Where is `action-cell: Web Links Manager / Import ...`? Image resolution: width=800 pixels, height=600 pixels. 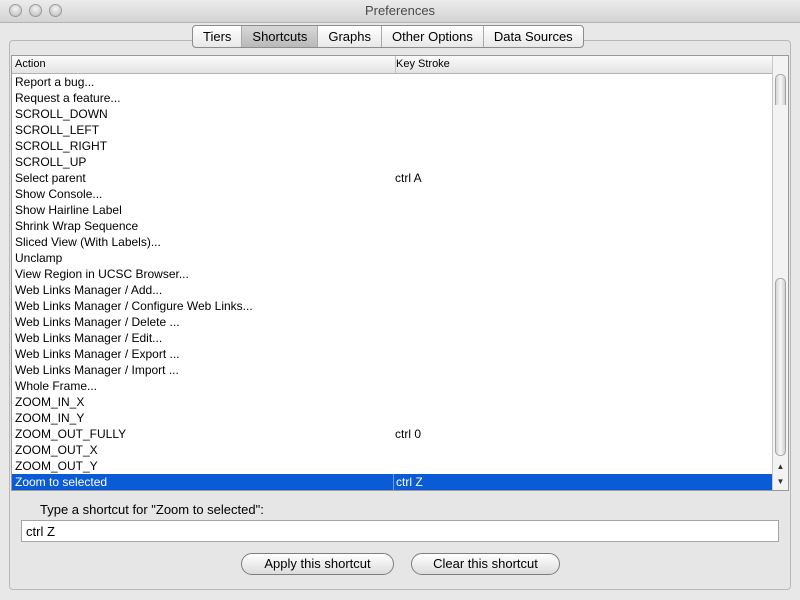 action-cell: Web Links Manager / Import ... is located at coordinates (97, 370).